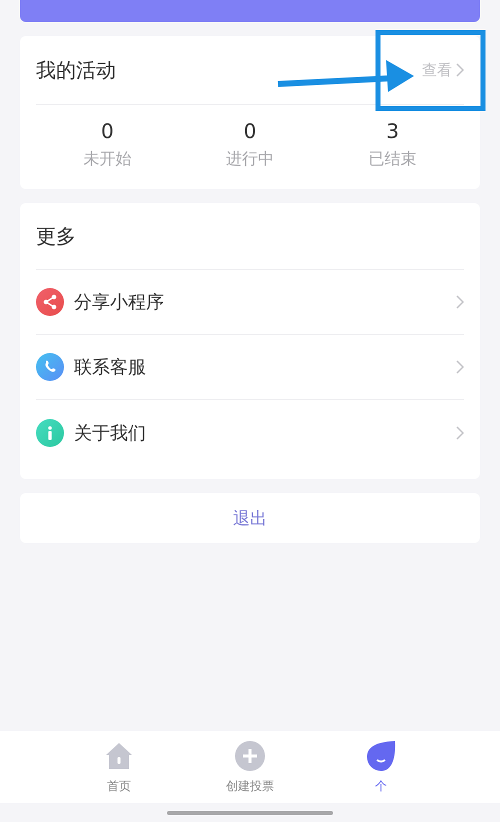  I want to click on stat-label: 已结束, so click(392, 159).